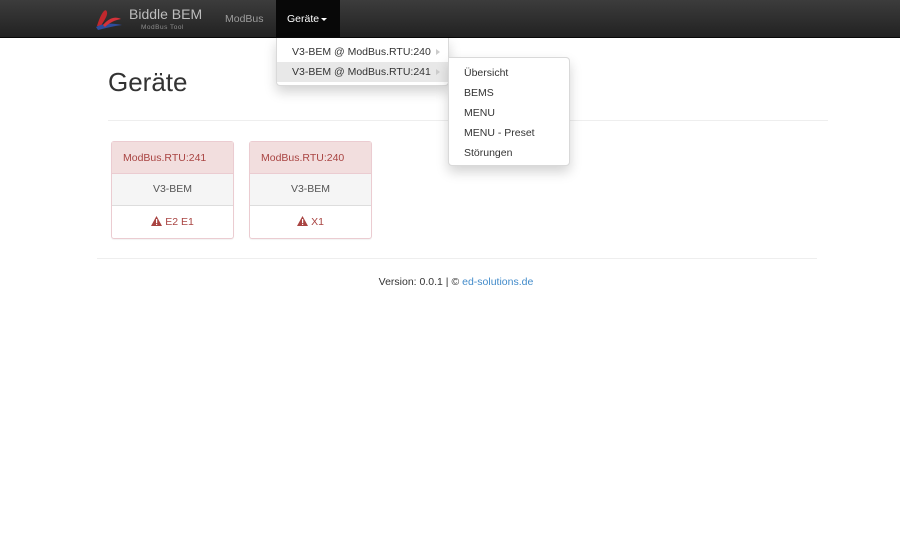 Image resolution: width=900 pixels, height=545 pixels. Describe the element at coordinates (109, 20) in the screenshot. I see `brand-logo-icon` at that location.